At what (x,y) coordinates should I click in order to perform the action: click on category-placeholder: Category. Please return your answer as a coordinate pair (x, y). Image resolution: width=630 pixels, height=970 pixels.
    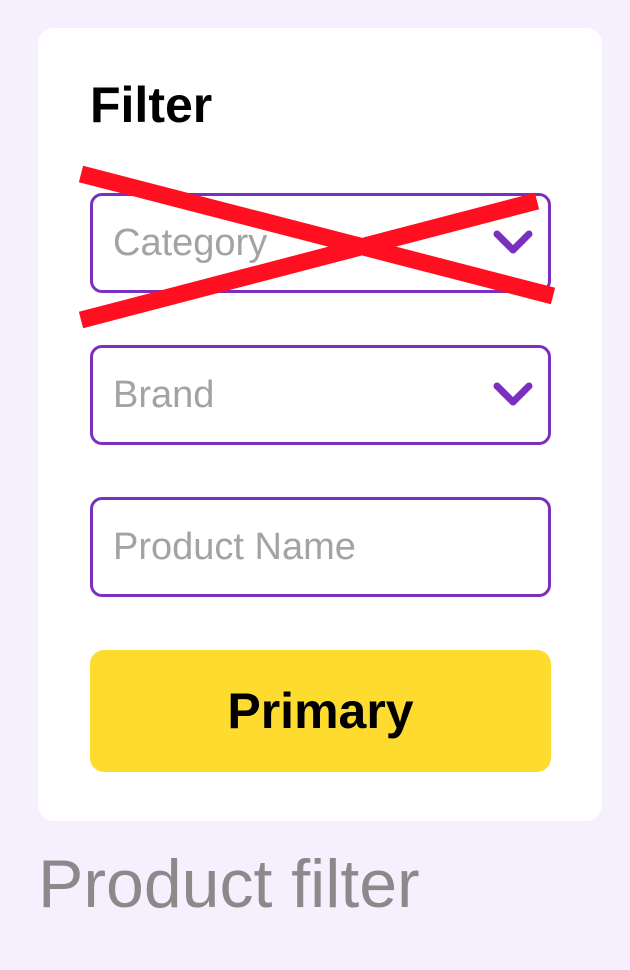
    Looking at the image, I should click on (190, 243).